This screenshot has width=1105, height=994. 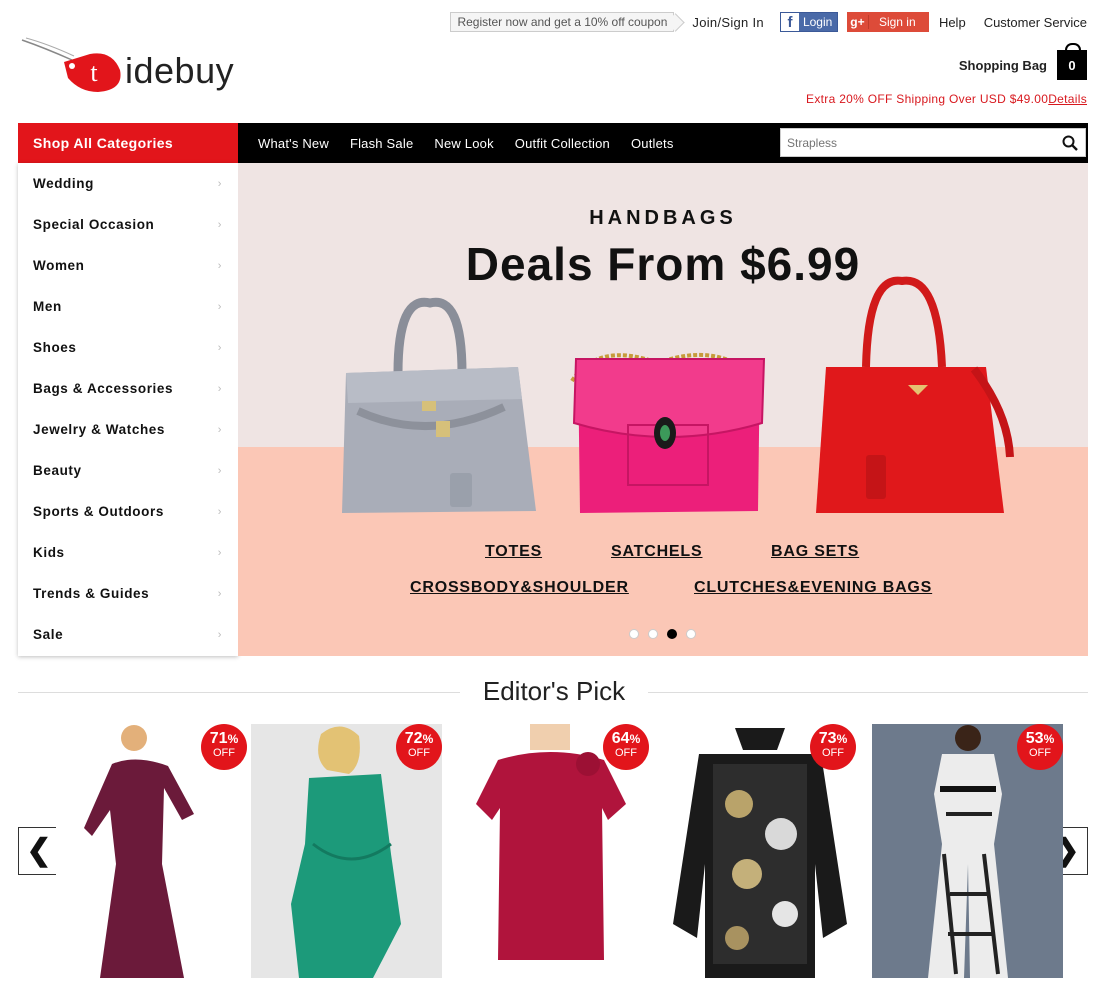 I want to click on sidebar-item-sale: Sale ›, so click(x=128, y=634).